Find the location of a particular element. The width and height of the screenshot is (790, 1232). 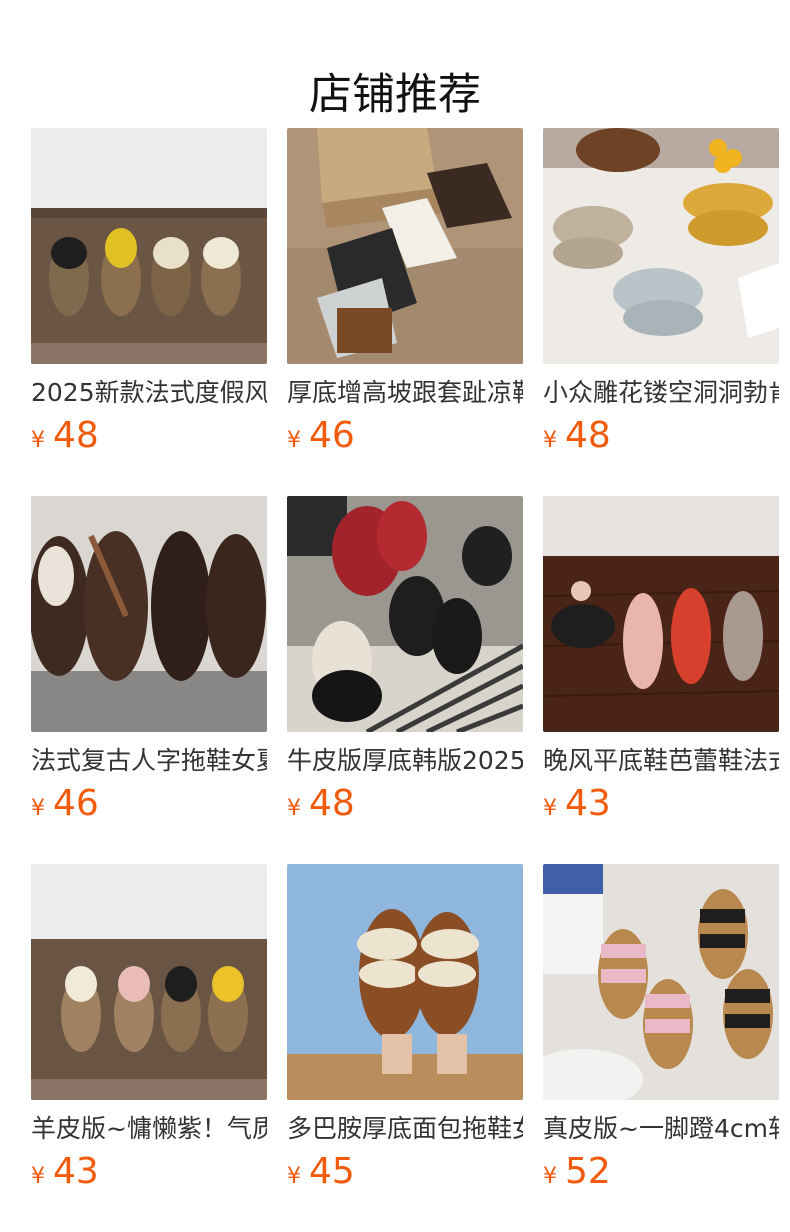

product-price: ¥45 is located at coordinates (321, 1172).